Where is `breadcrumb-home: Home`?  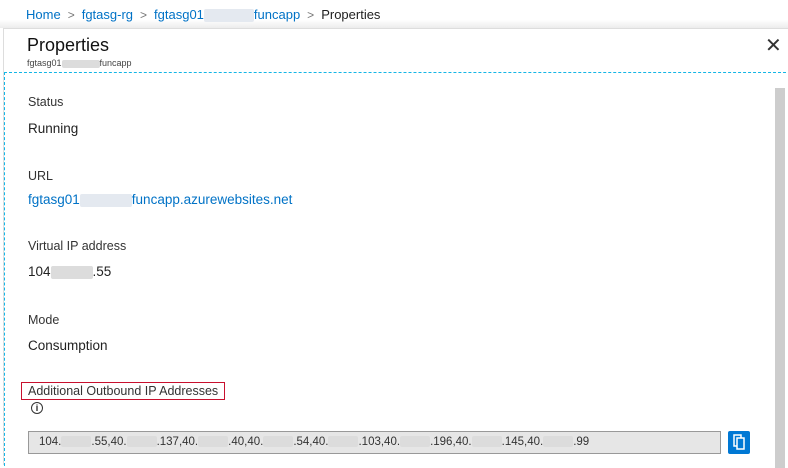 breadcrumb-home: Home is located at coordinates (43, 14).